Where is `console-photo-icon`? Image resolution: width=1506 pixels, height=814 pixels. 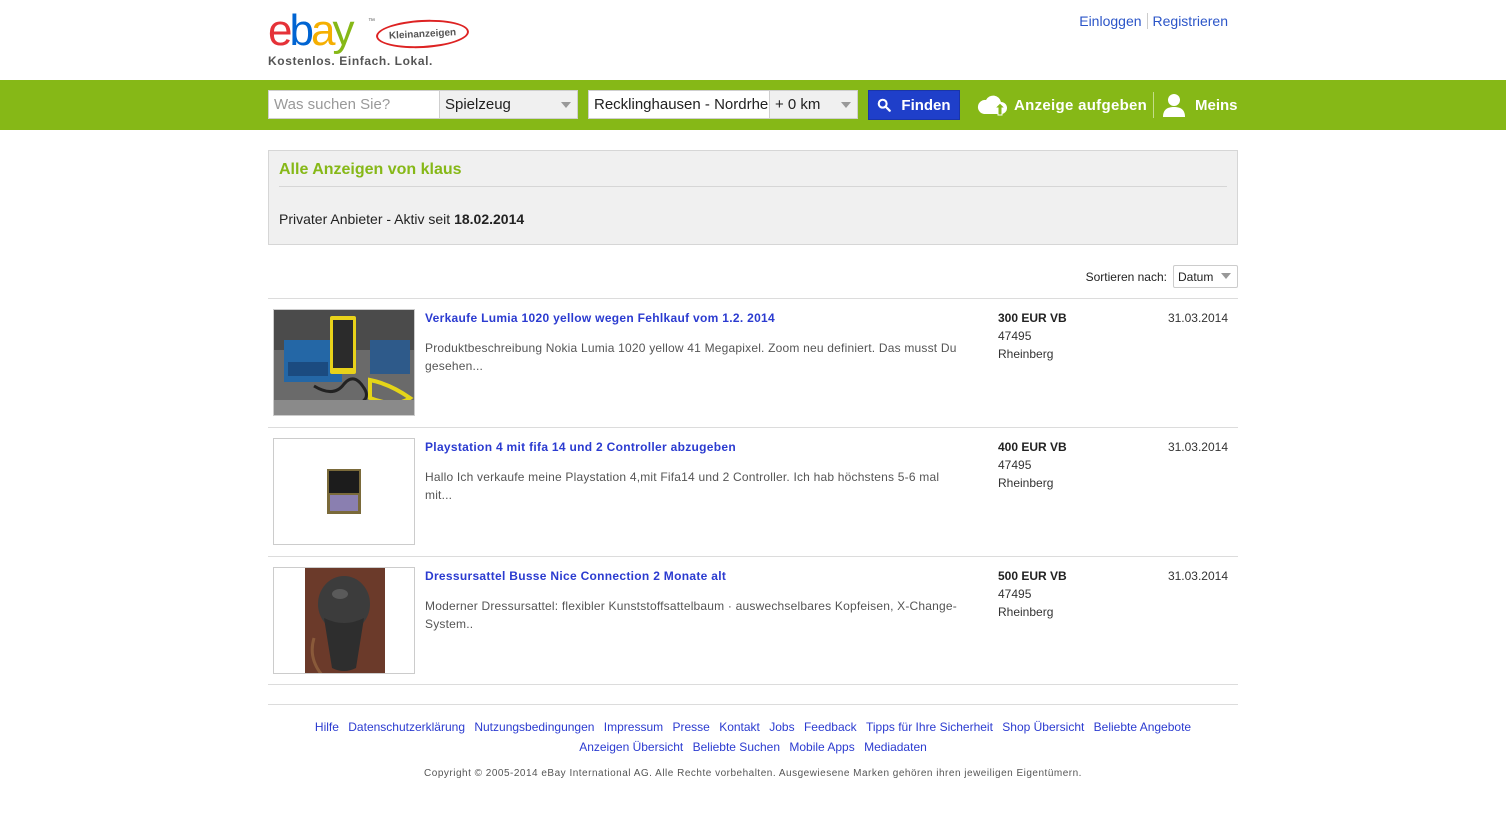 console-photo-icon is located at coordinates (344, 491).